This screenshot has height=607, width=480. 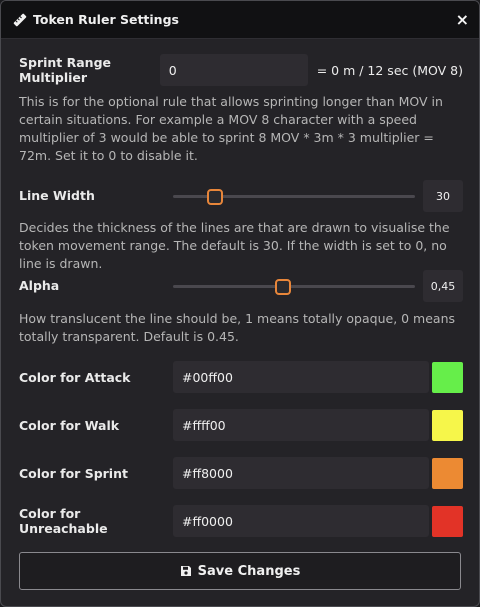 I want to click on close-icon: ×, so click(x=462, y=19).